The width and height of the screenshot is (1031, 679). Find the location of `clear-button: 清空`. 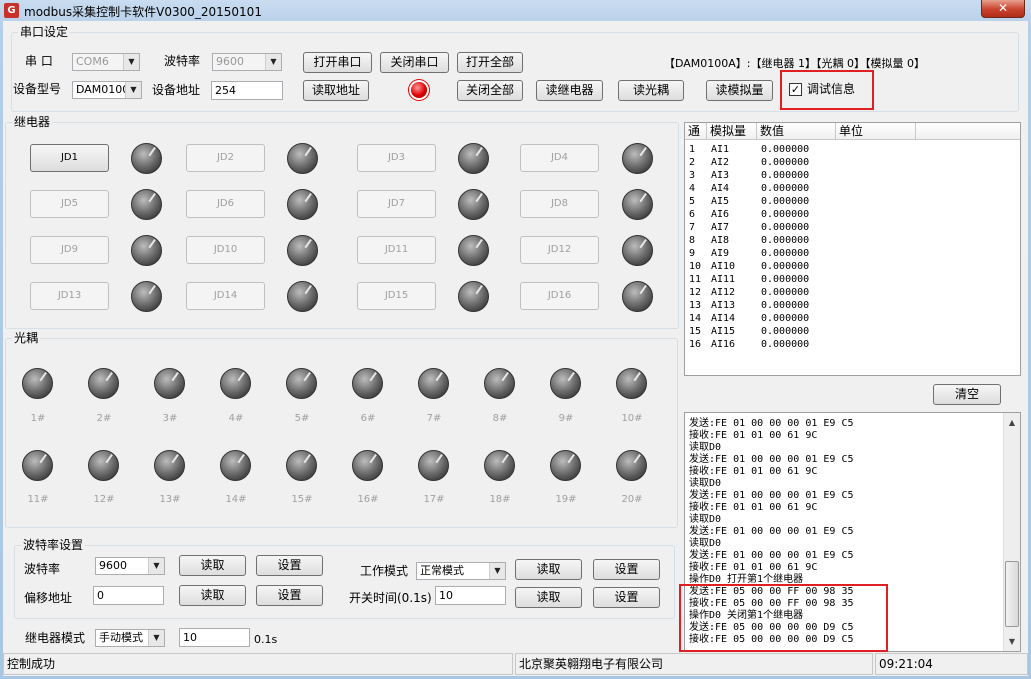

clear-button: 清空 is located at coordinates (967, 394).